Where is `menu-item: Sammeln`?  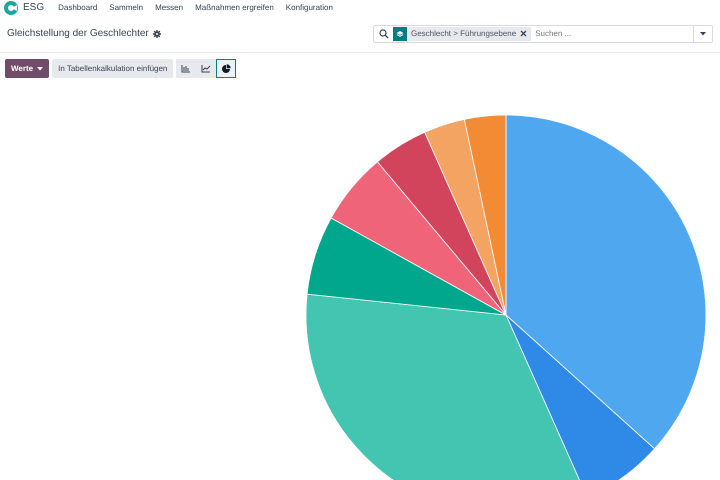 menu-item: Sammeln is located at coordinates (126, 7).